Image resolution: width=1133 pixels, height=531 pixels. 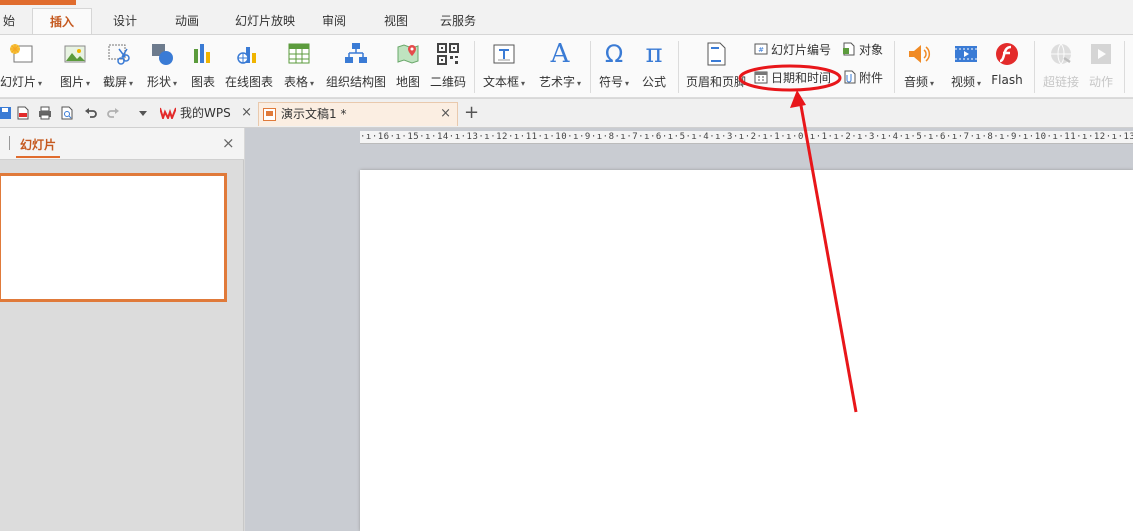 I want to click on tab-cloud: 云服务, so click(x=458, y=21).